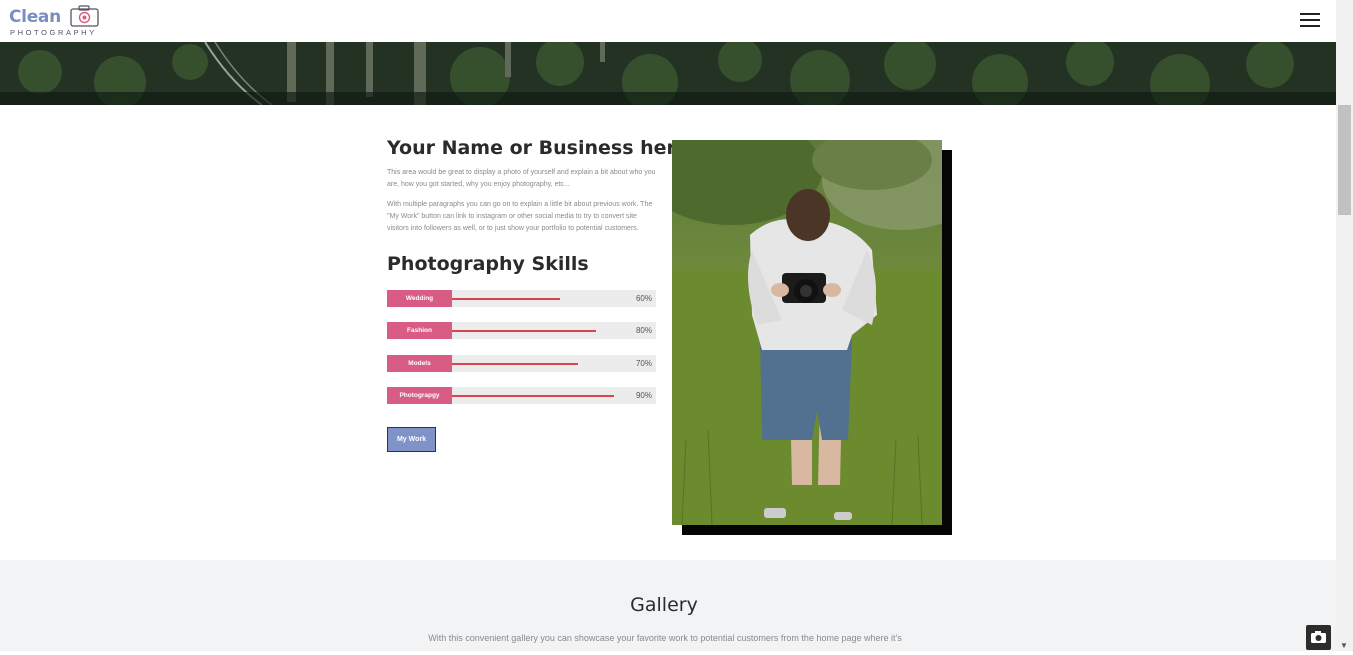  What do you see at coordinates (643, 395) in the screenshot?
I see `skill-percent: 90%` at bounding box center [643, 395].